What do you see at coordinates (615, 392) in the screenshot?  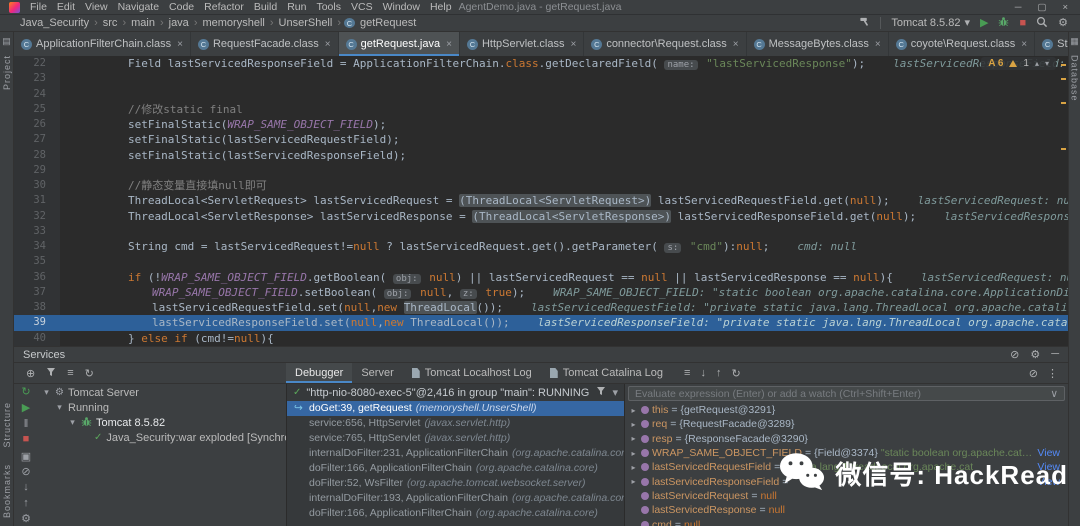 I see `chevron-down-icon: ▾` at bounding box center [615, 392].